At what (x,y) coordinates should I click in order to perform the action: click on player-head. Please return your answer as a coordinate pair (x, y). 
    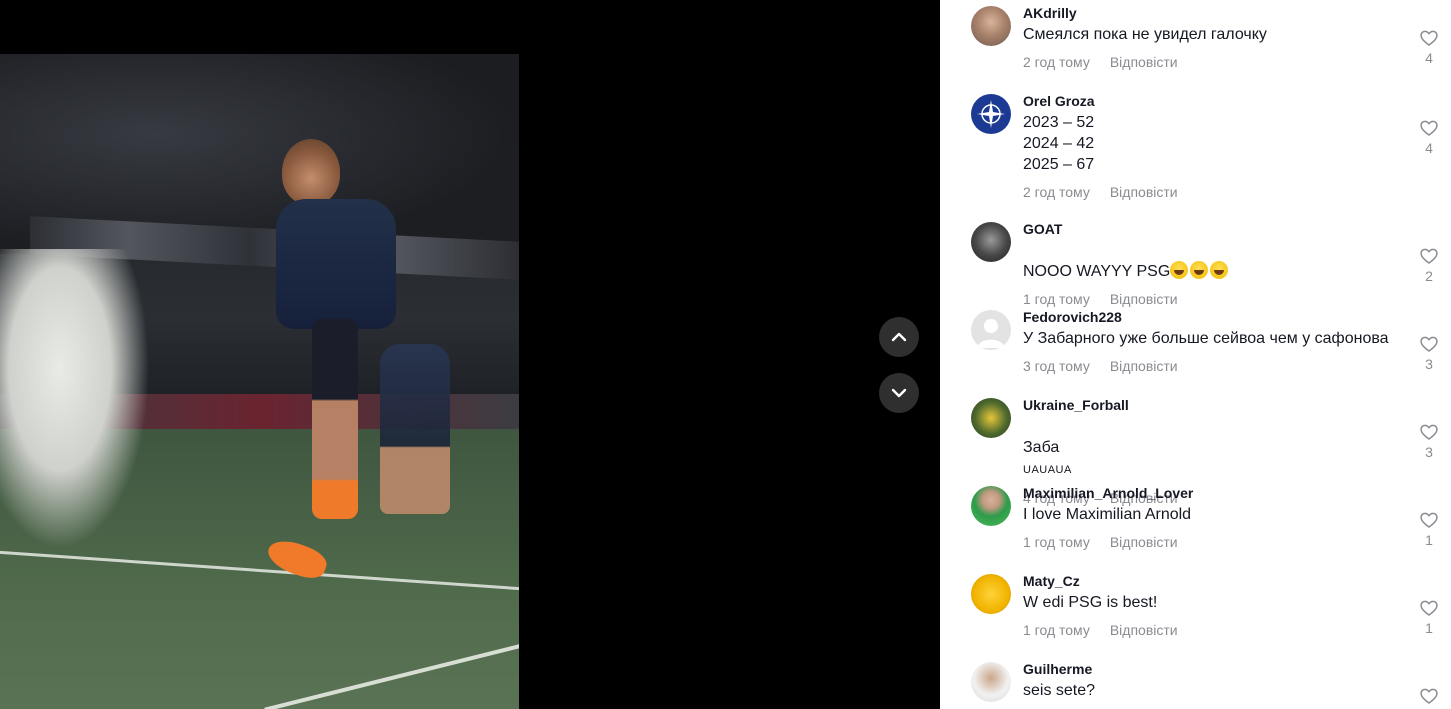
    Looking at the image, I should click on (311, 172).